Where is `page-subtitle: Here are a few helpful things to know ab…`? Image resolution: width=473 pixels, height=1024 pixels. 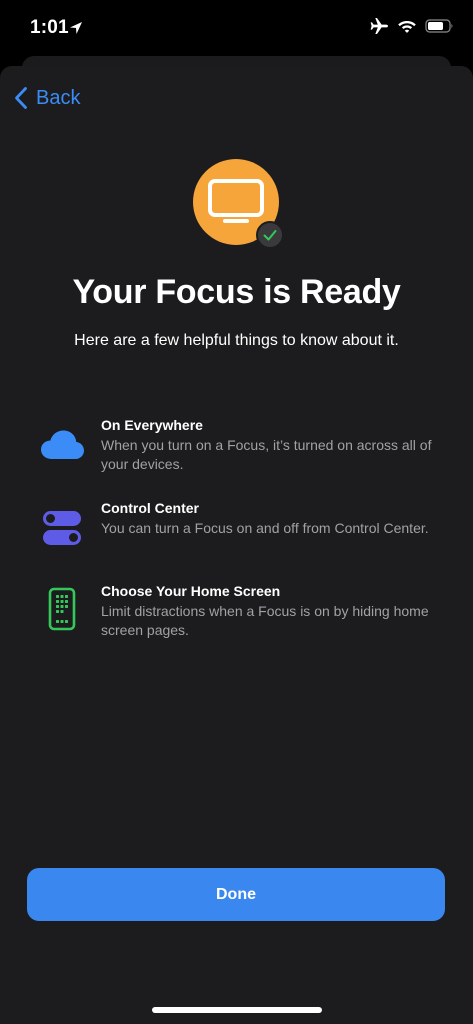 page-subtitle: Here are a few helpful things to know ab… is located at coordinates (236, 340).